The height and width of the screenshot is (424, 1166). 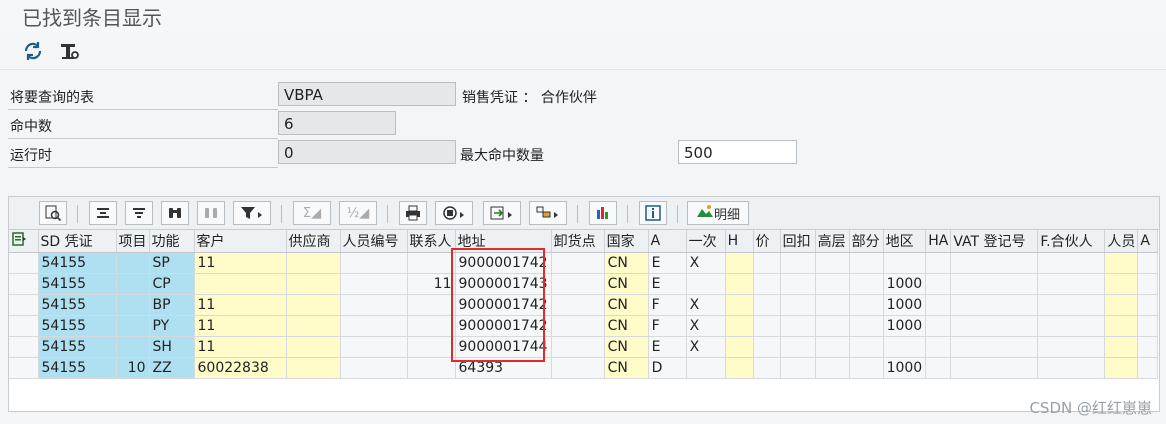 What do you see at coordinates (866, 241) in the screenshot?
I see `column-header: 部分` at bounding box center [866, 241].